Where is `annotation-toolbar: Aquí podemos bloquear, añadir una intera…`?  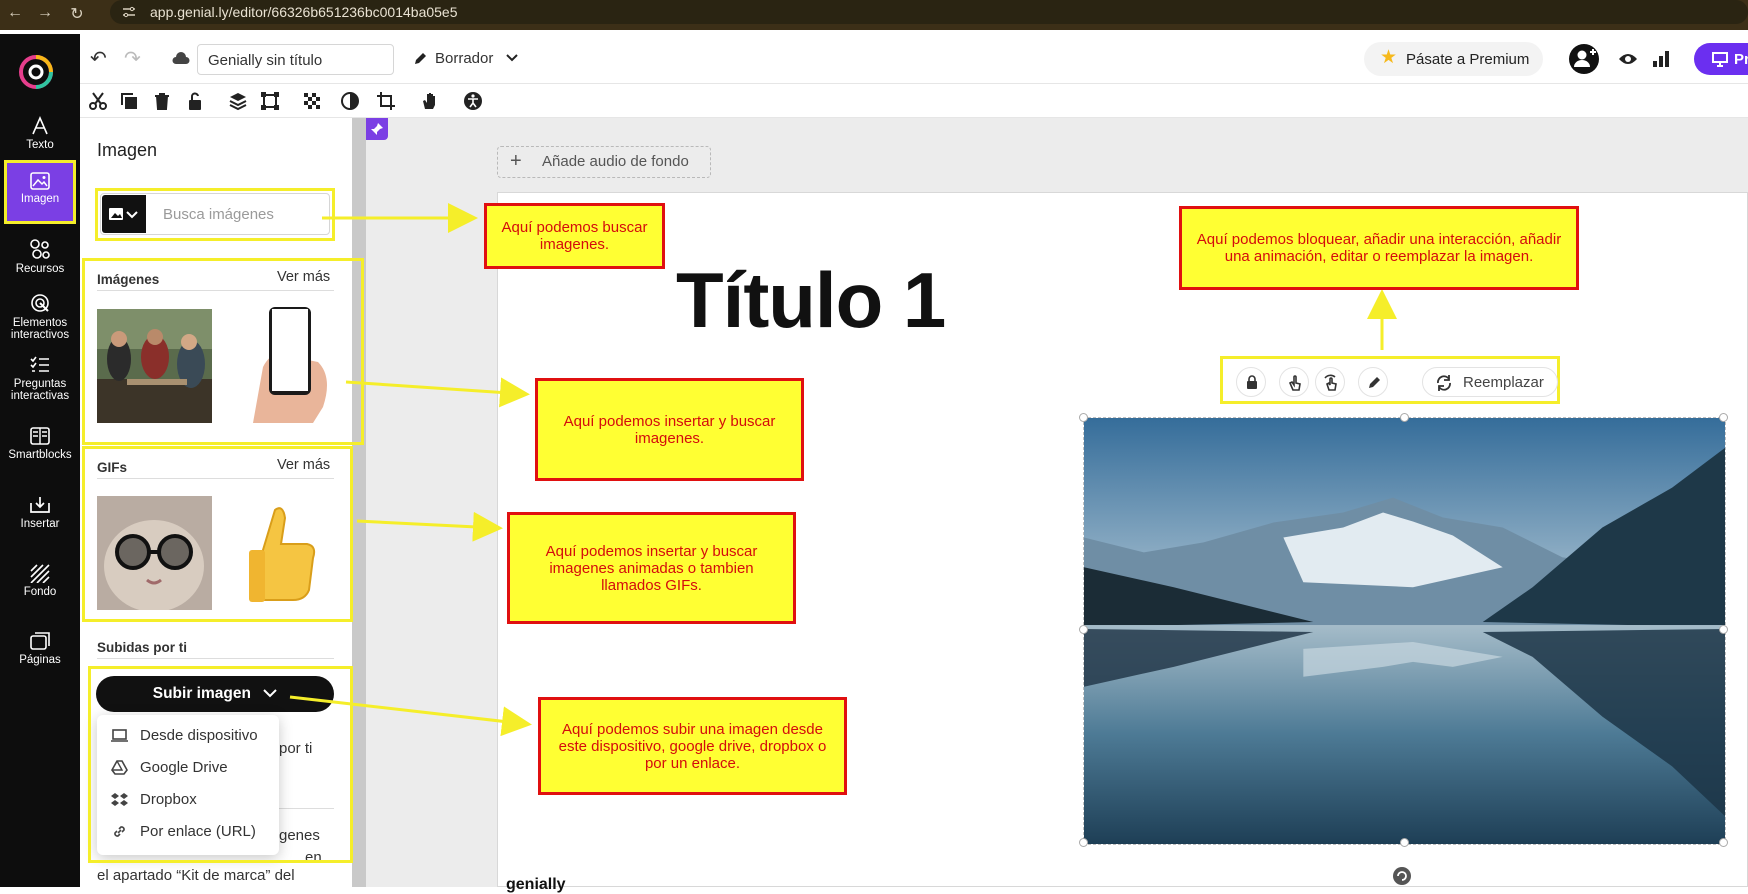 annotation-toolbar: Aquí podemos bloquear, añadir una intera… is located at coordinates (1379, 248).